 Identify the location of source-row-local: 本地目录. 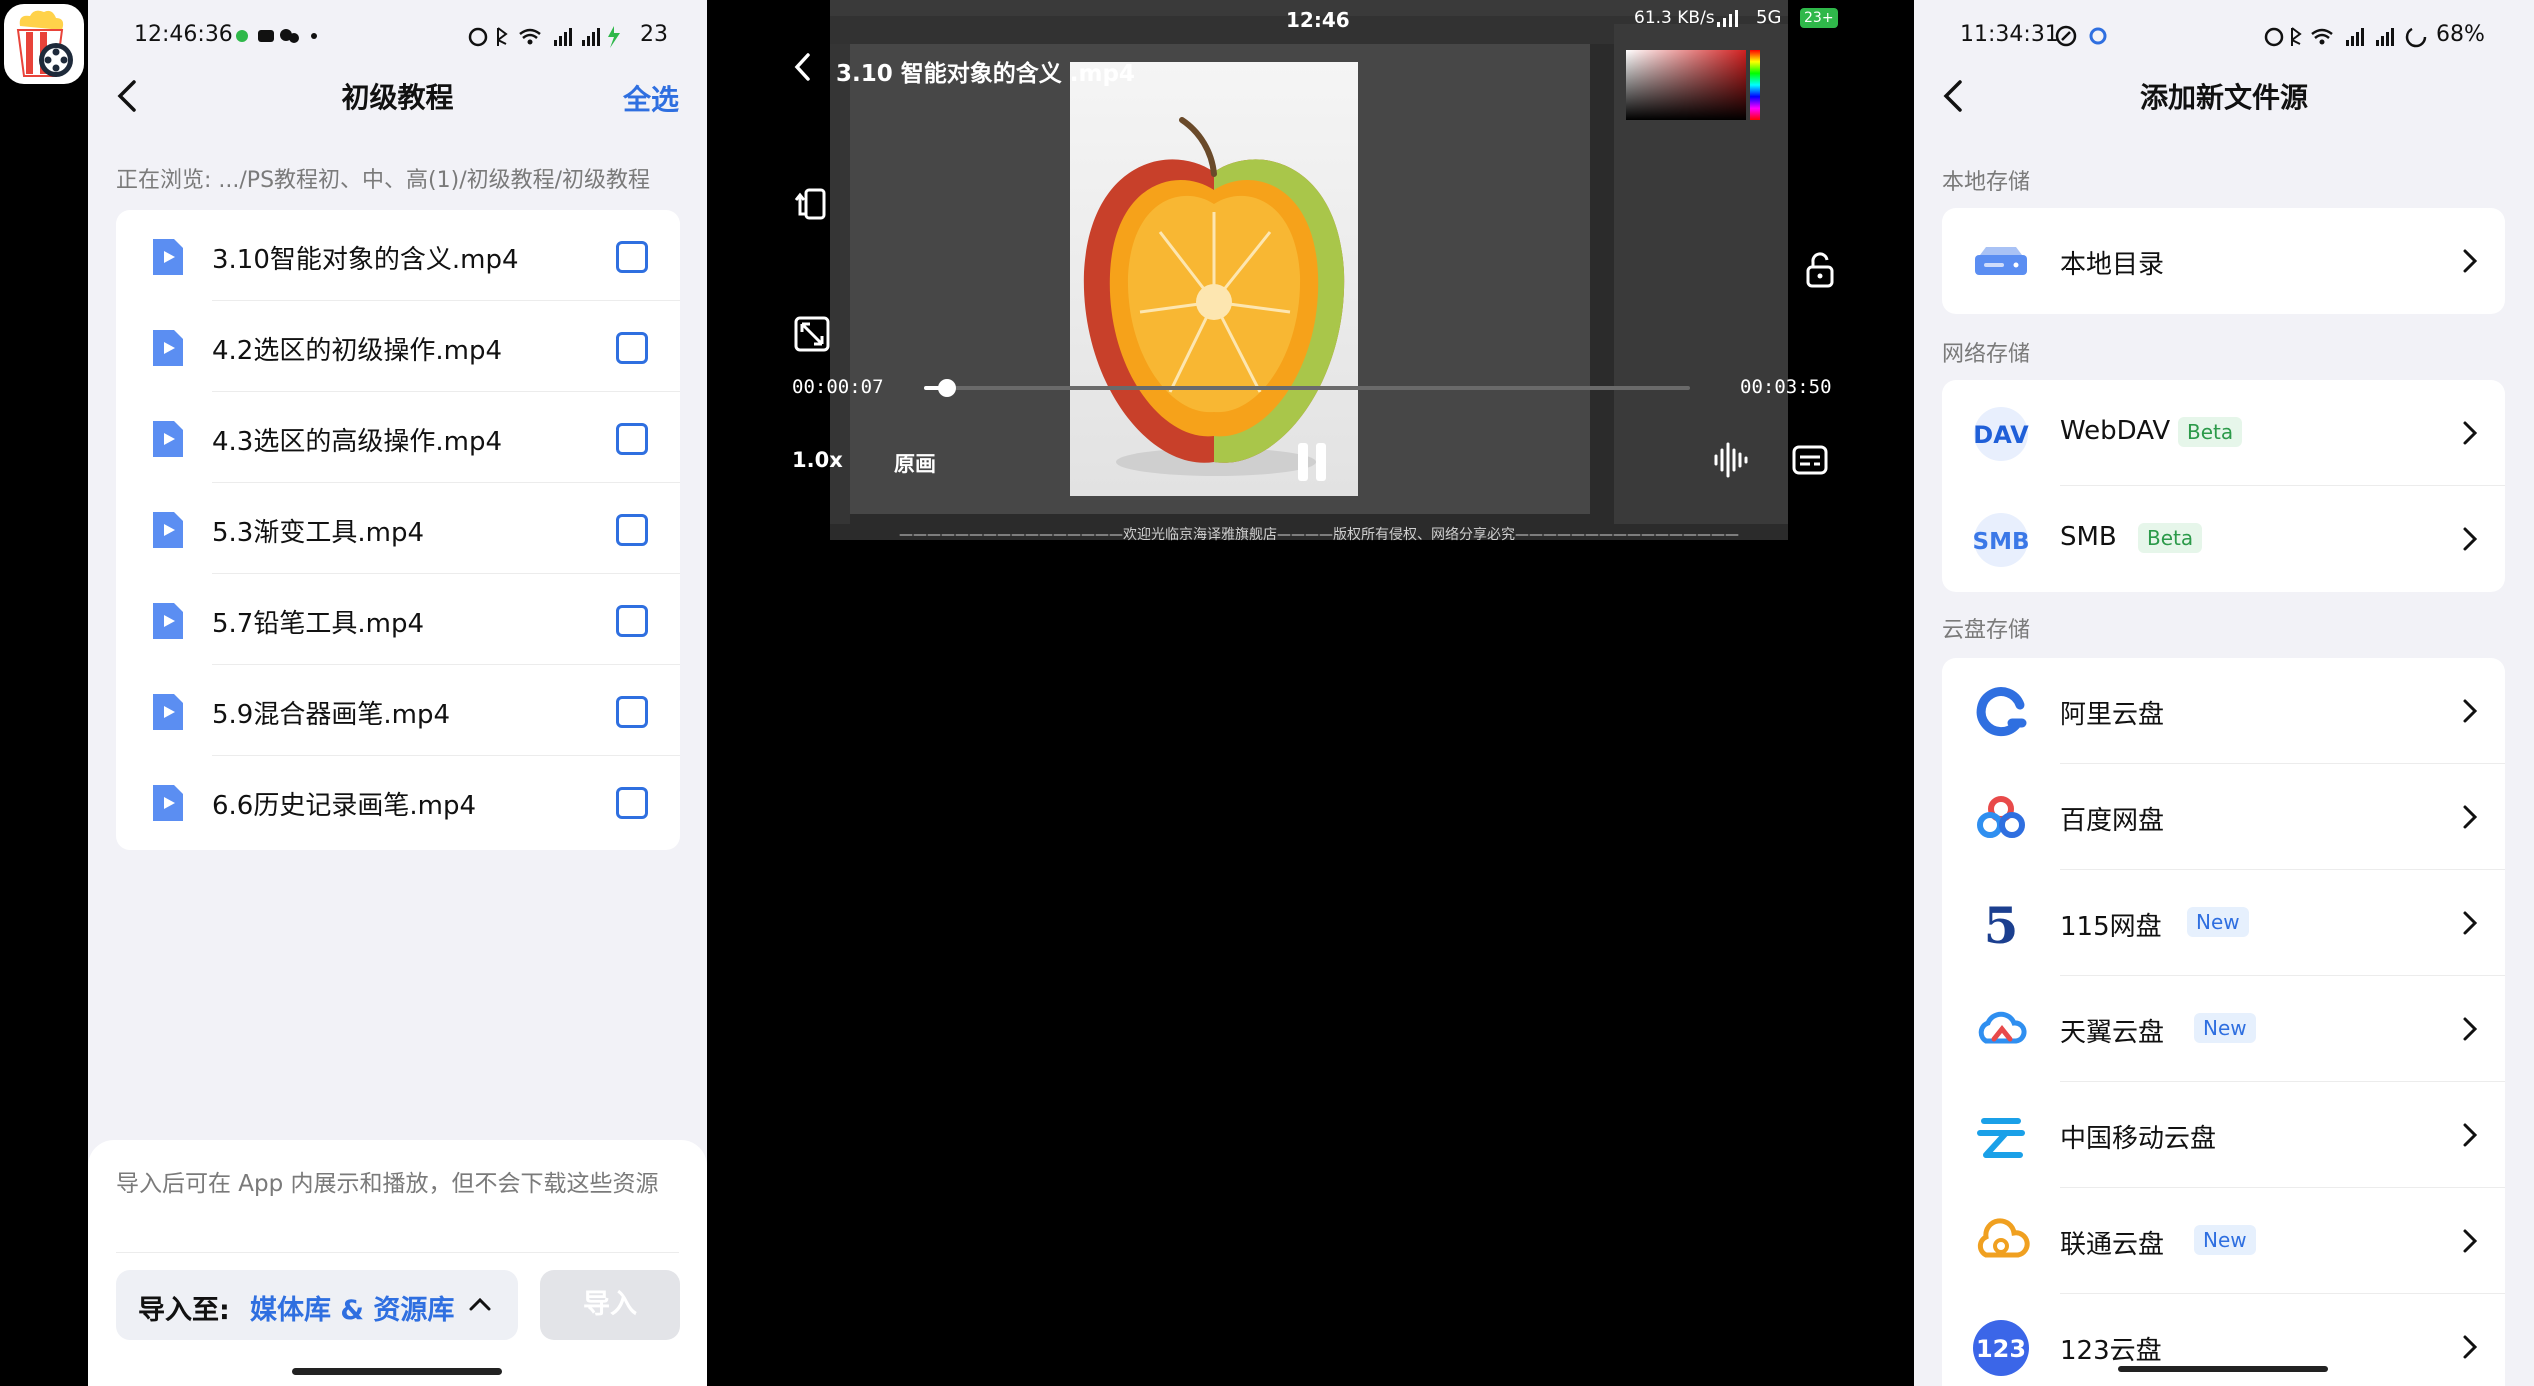
(2223, 261).